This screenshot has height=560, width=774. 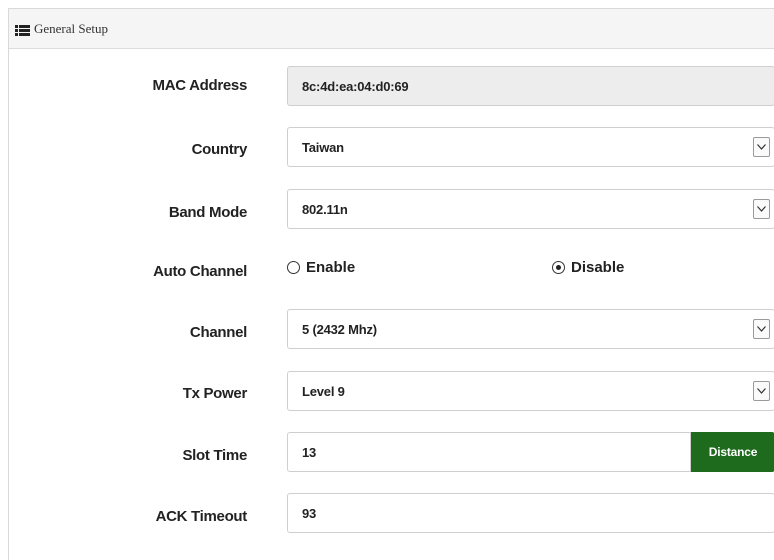 I want to click on band-mode-label: Band Mode, so click(x=207, y=212).